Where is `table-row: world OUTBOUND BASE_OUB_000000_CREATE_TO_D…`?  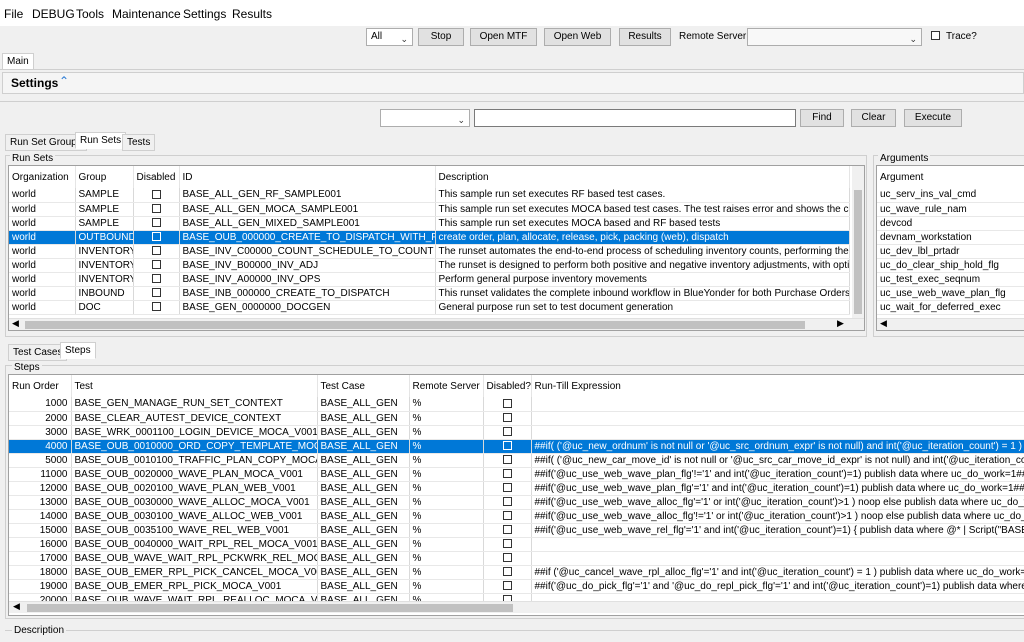
table-row: world OUTBOUND BASE_OUB_000000_CREATE_TO_D… is located at coordinates (429, 237).